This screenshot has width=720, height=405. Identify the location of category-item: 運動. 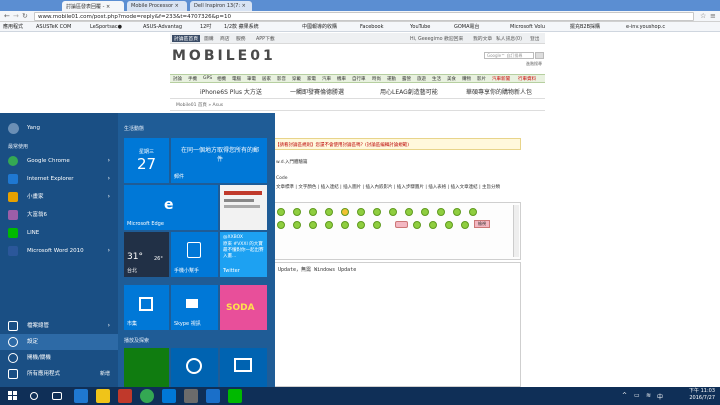
(391, 79).